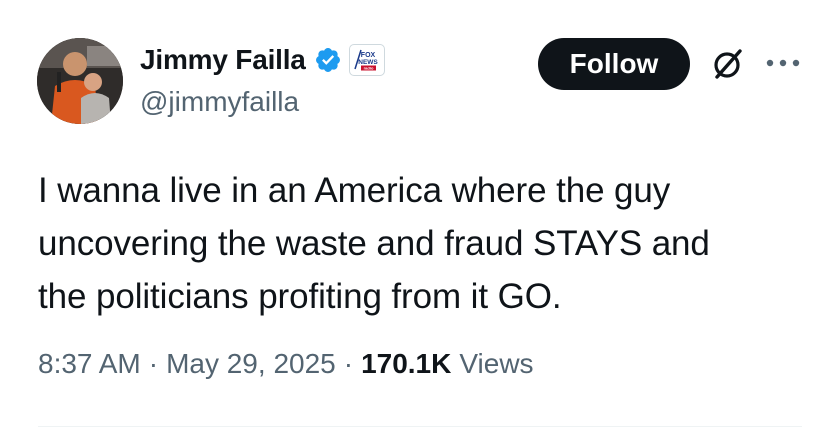 This screenshot has height=430, width=840. I want to click on tweet-meta: 8:37 AM · May 29, 2025 · 170.1K Views, so click(286, 364).